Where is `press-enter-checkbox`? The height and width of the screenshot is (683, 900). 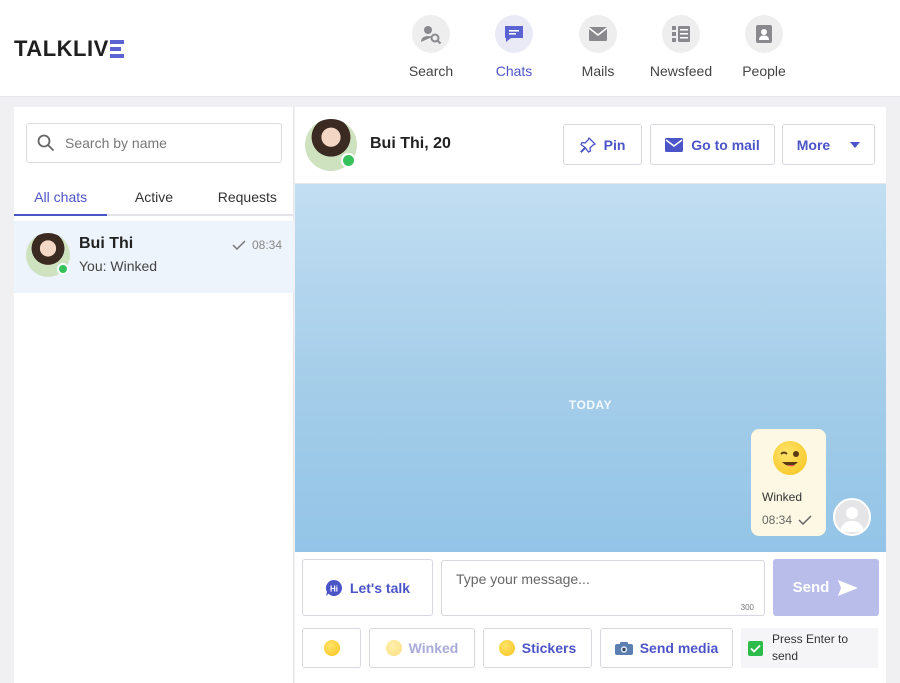
press-enter-checkbox is located at coordinates (755, 648).